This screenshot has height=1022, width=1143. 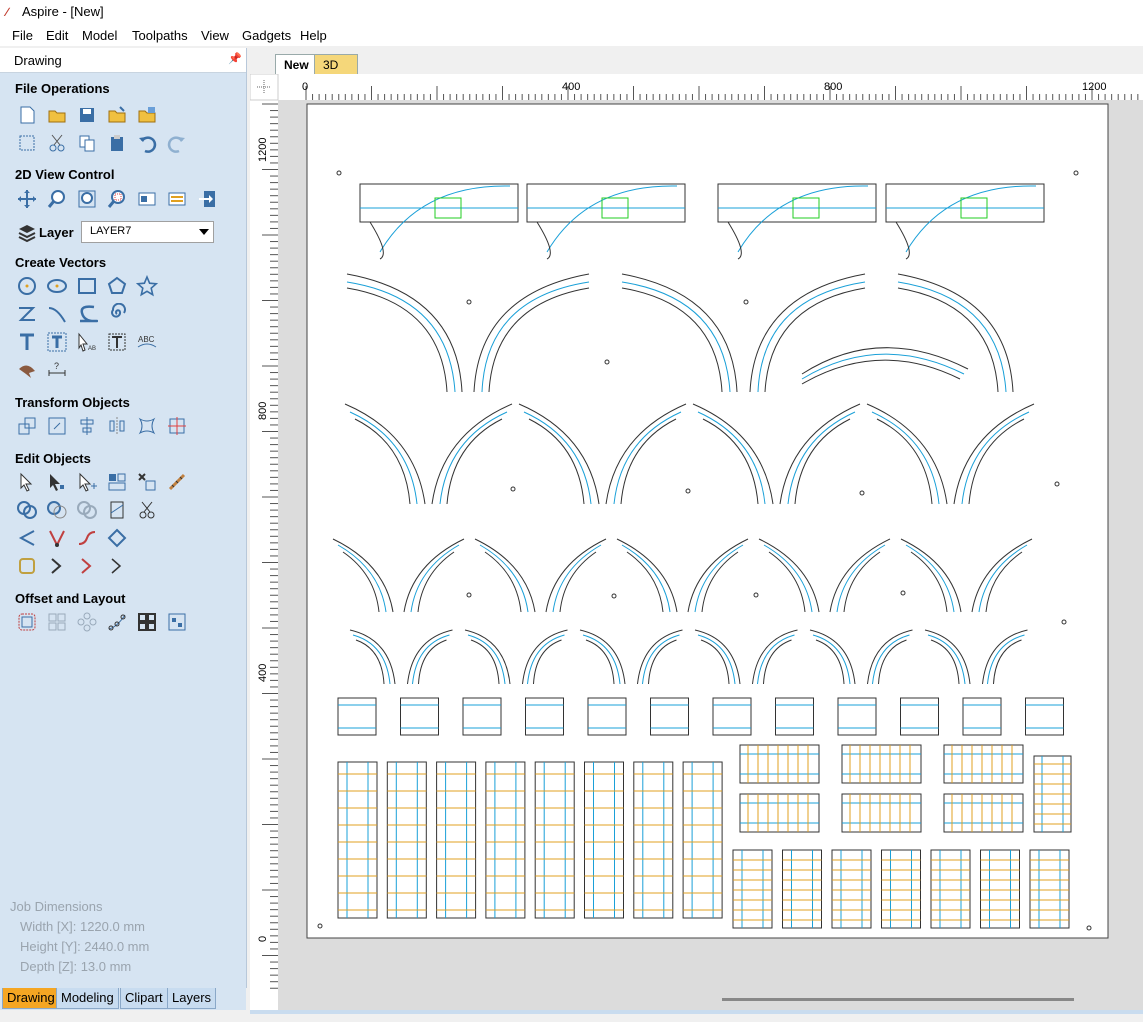 I want to click on curve-fit-icon, so click(x=27, y=538).